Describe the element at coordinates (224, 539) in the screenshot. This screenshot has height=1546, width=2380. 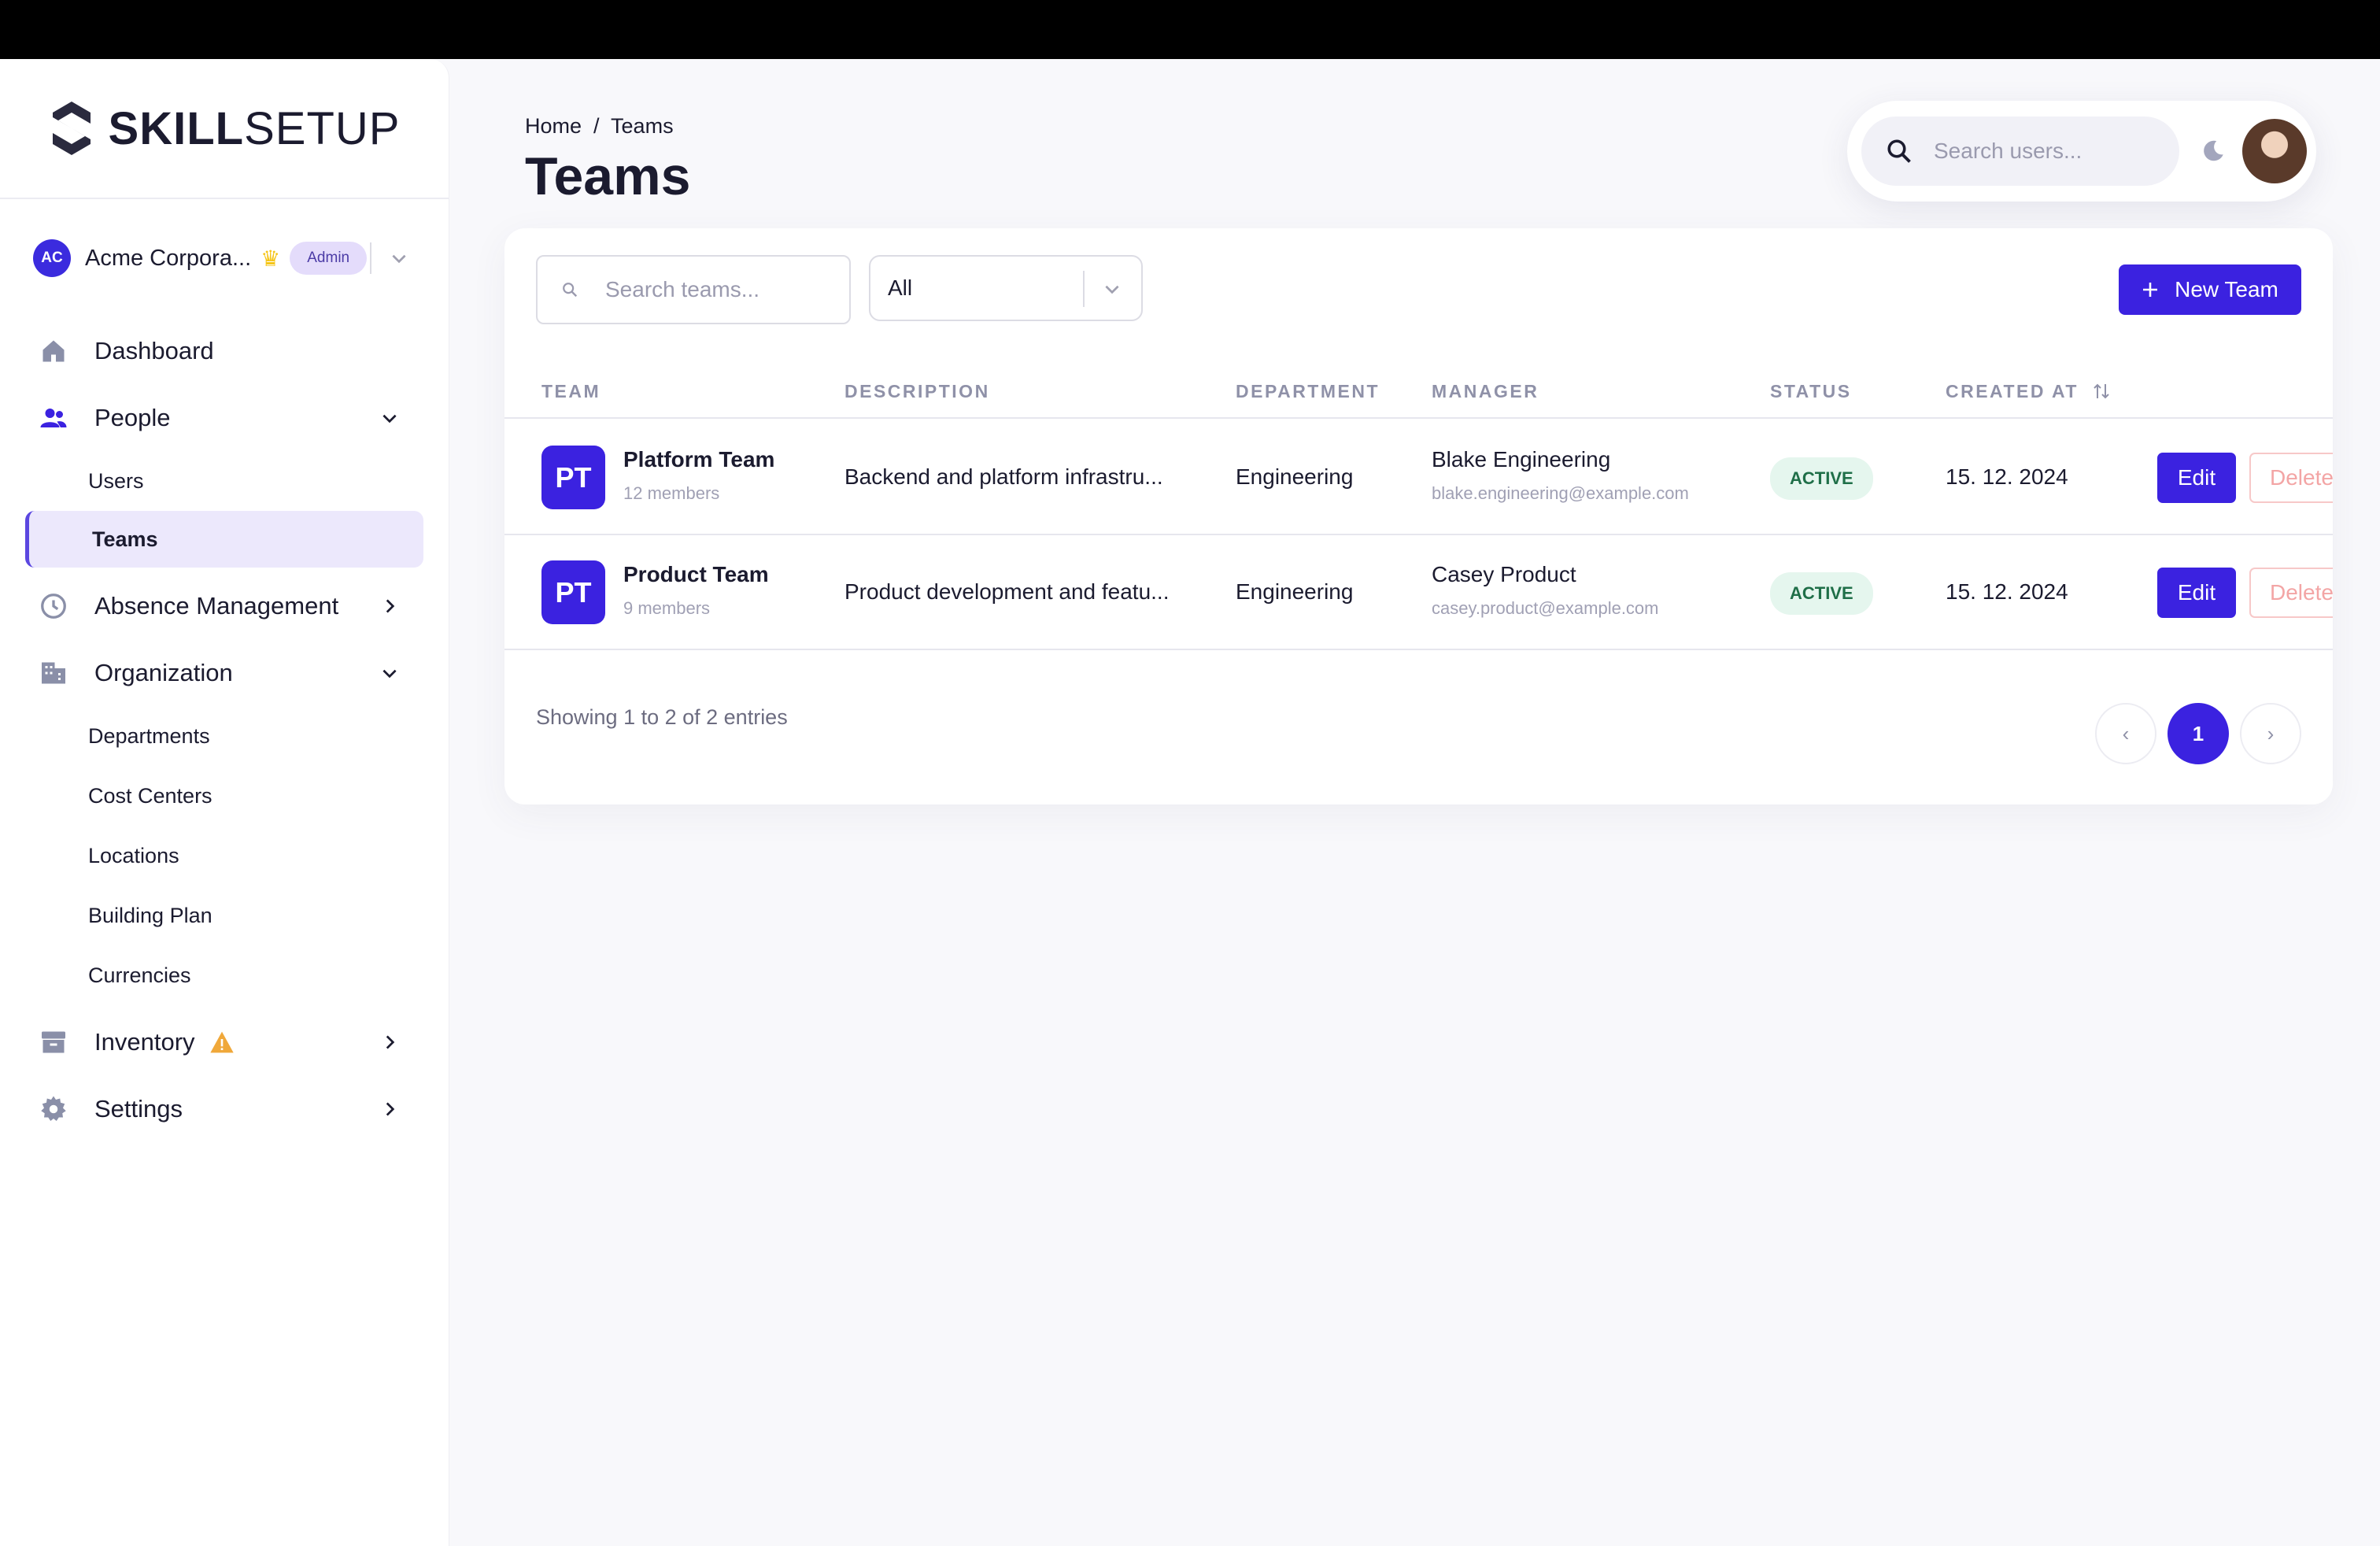
I see `sidebar-item-teams: Teams` at that location.